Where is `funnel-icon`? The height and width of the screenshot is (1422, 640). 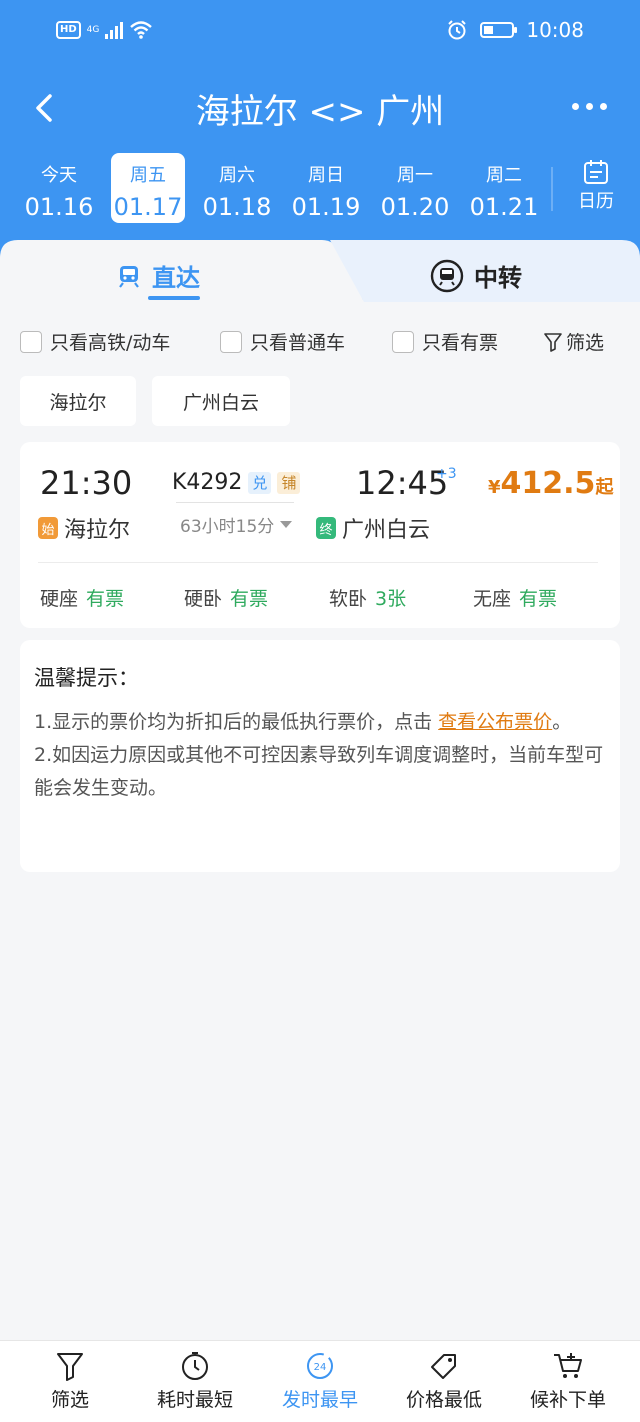
funnel-icon is located at coordinates (553, 342).